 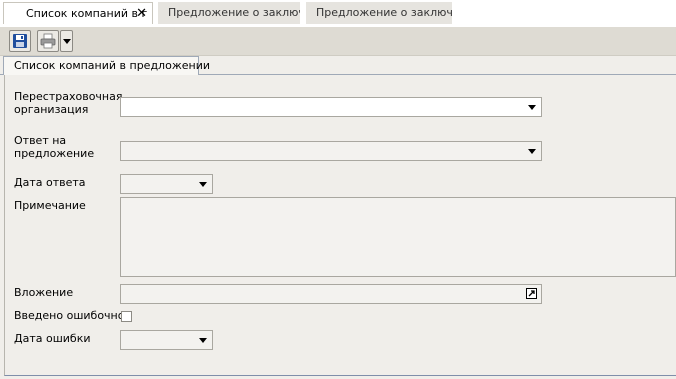 What do you see at coordinates (68, 103) in the screenshot?
I see `reinsurer-label: Перестраховочная организация` at bounding box center [68, 103].